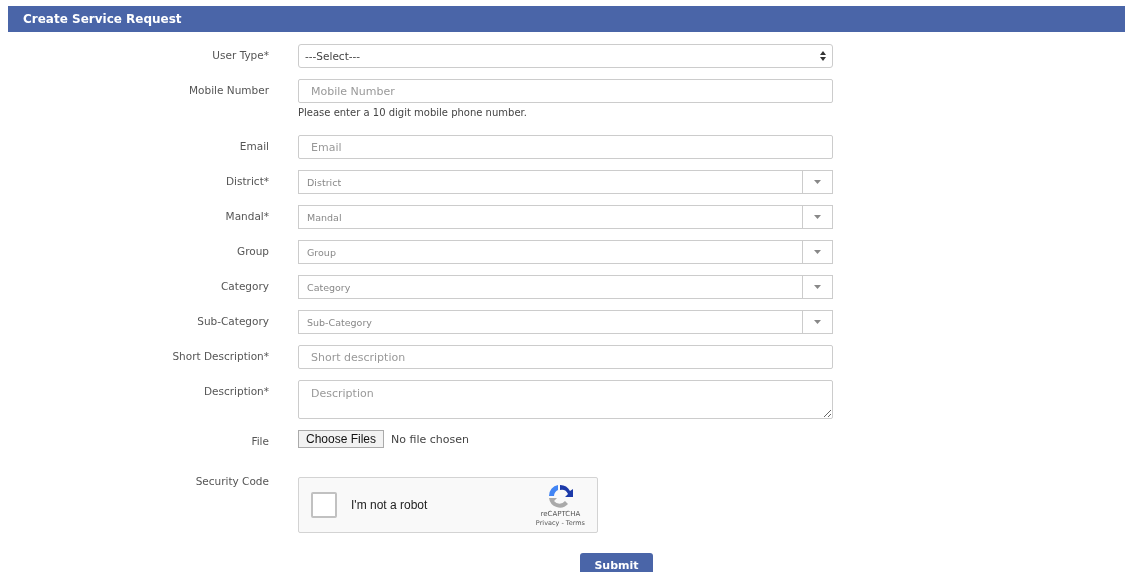 Image resolution: width=1133 pixels, height=572 pixels. I want to click on choose-files-button: Choose Files, so click(341, 439).